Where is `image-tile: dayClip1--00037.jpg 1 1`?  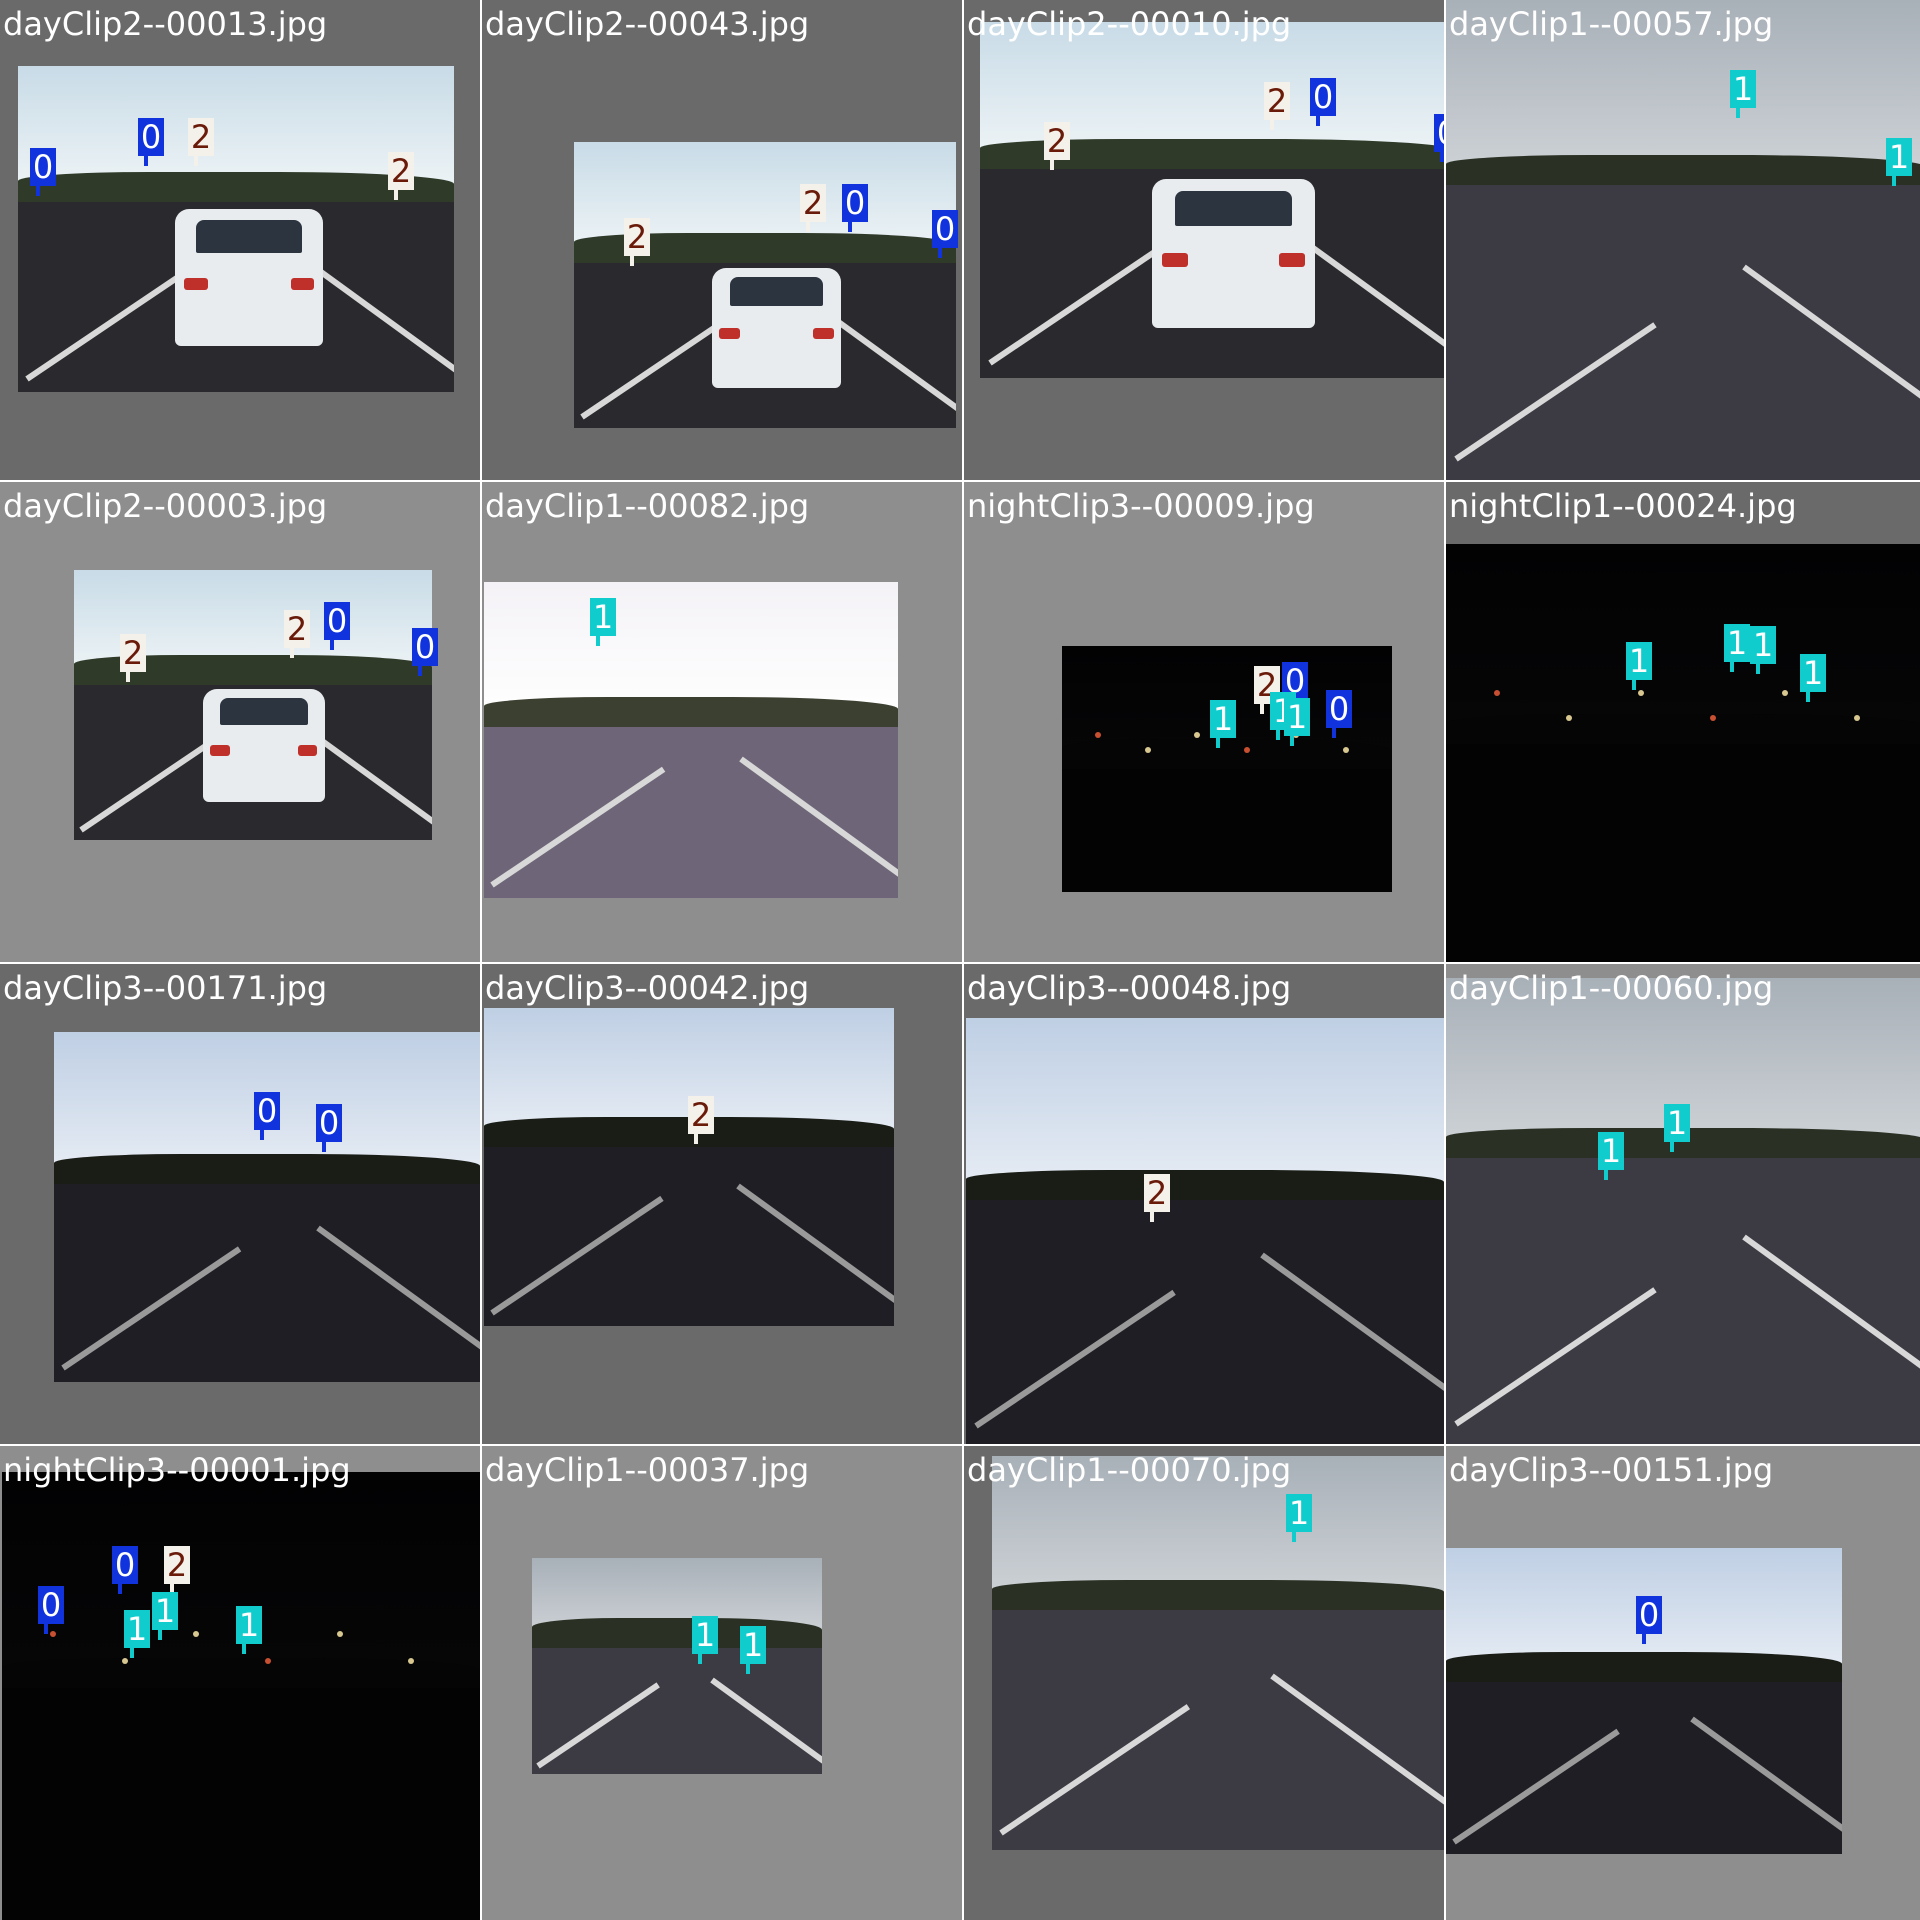 image-tile: dayClip1--00037.jpg 1 1 is located at coordinates (722, 1683).